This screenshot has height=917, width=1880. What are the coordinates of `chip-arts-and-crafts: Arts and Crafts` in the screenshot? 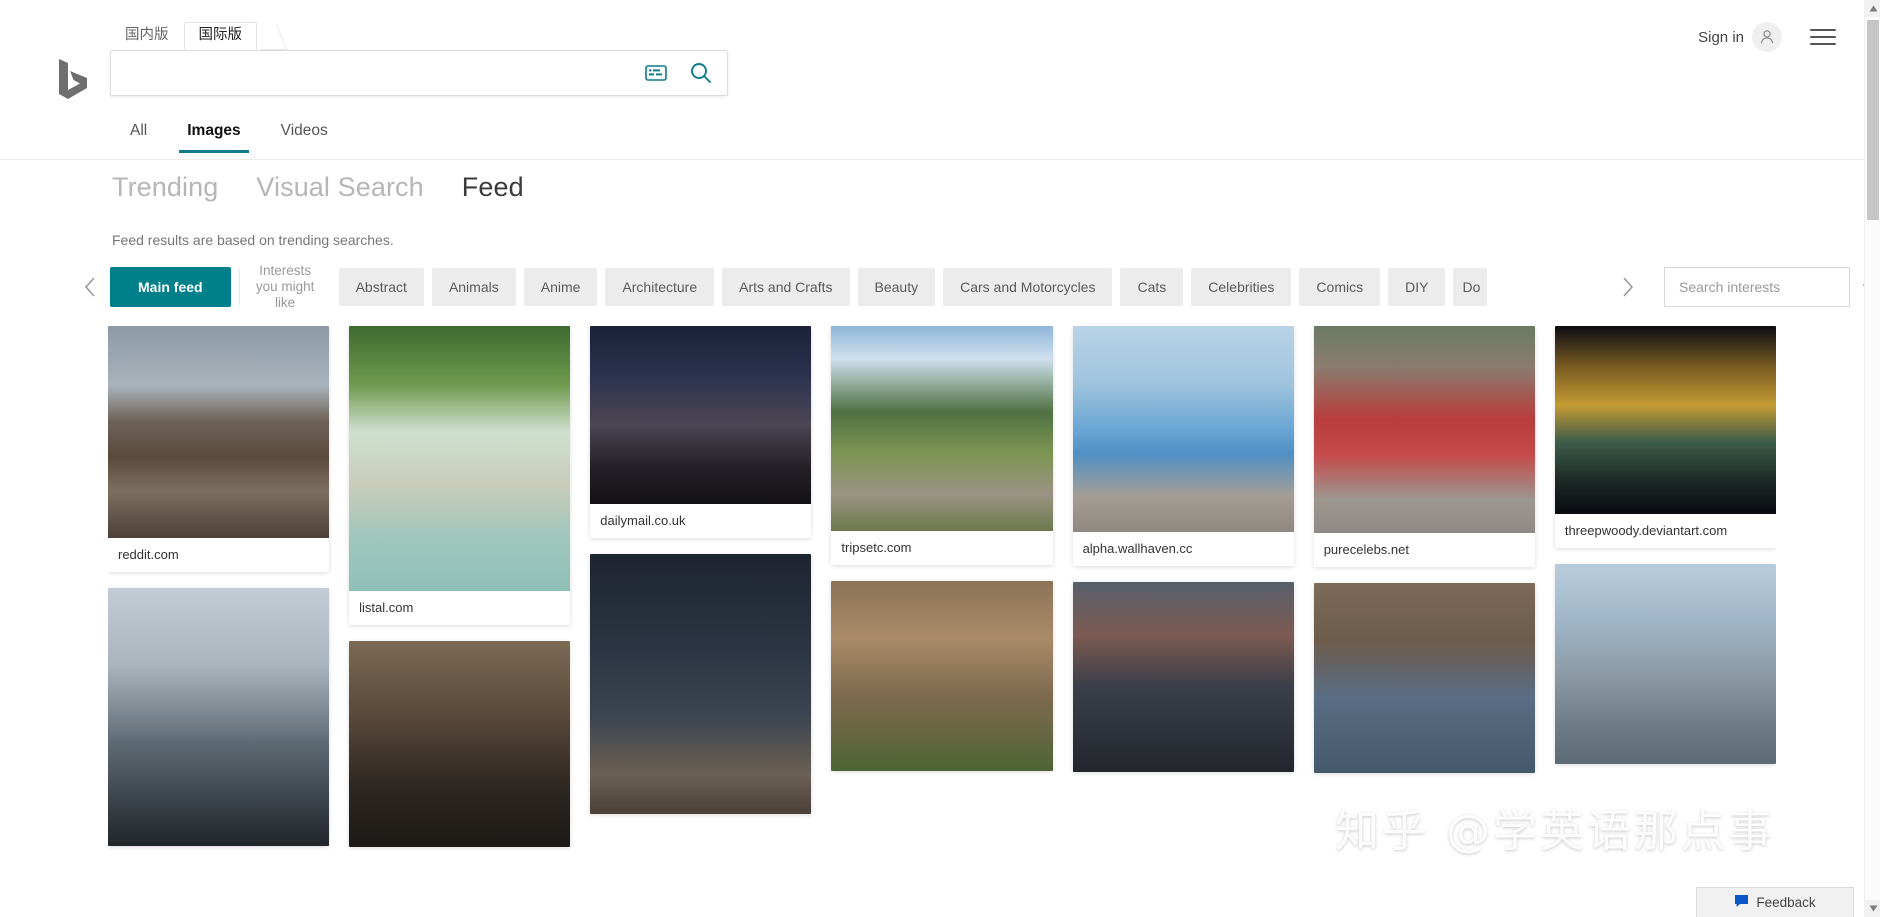 It's located at (786, 287).